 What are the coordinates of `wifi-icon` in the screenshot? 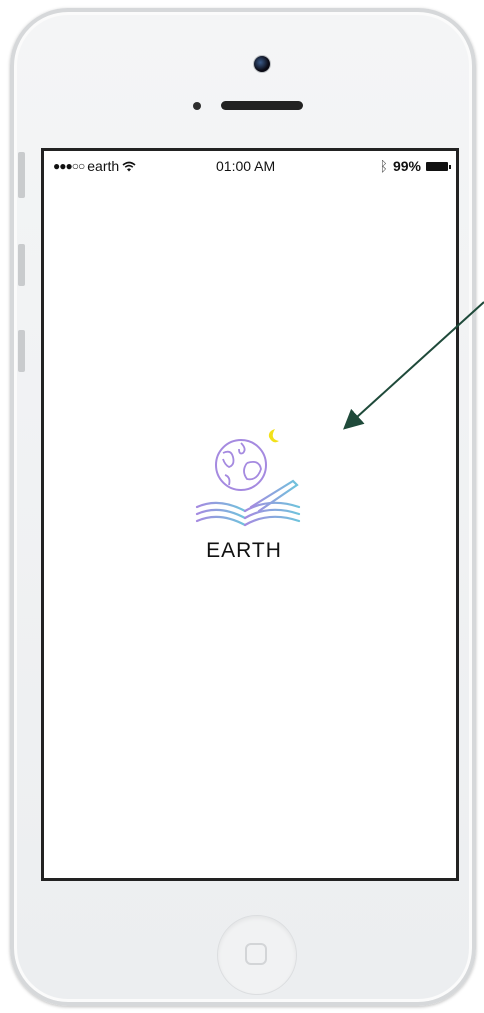 It's located at (129, 166).